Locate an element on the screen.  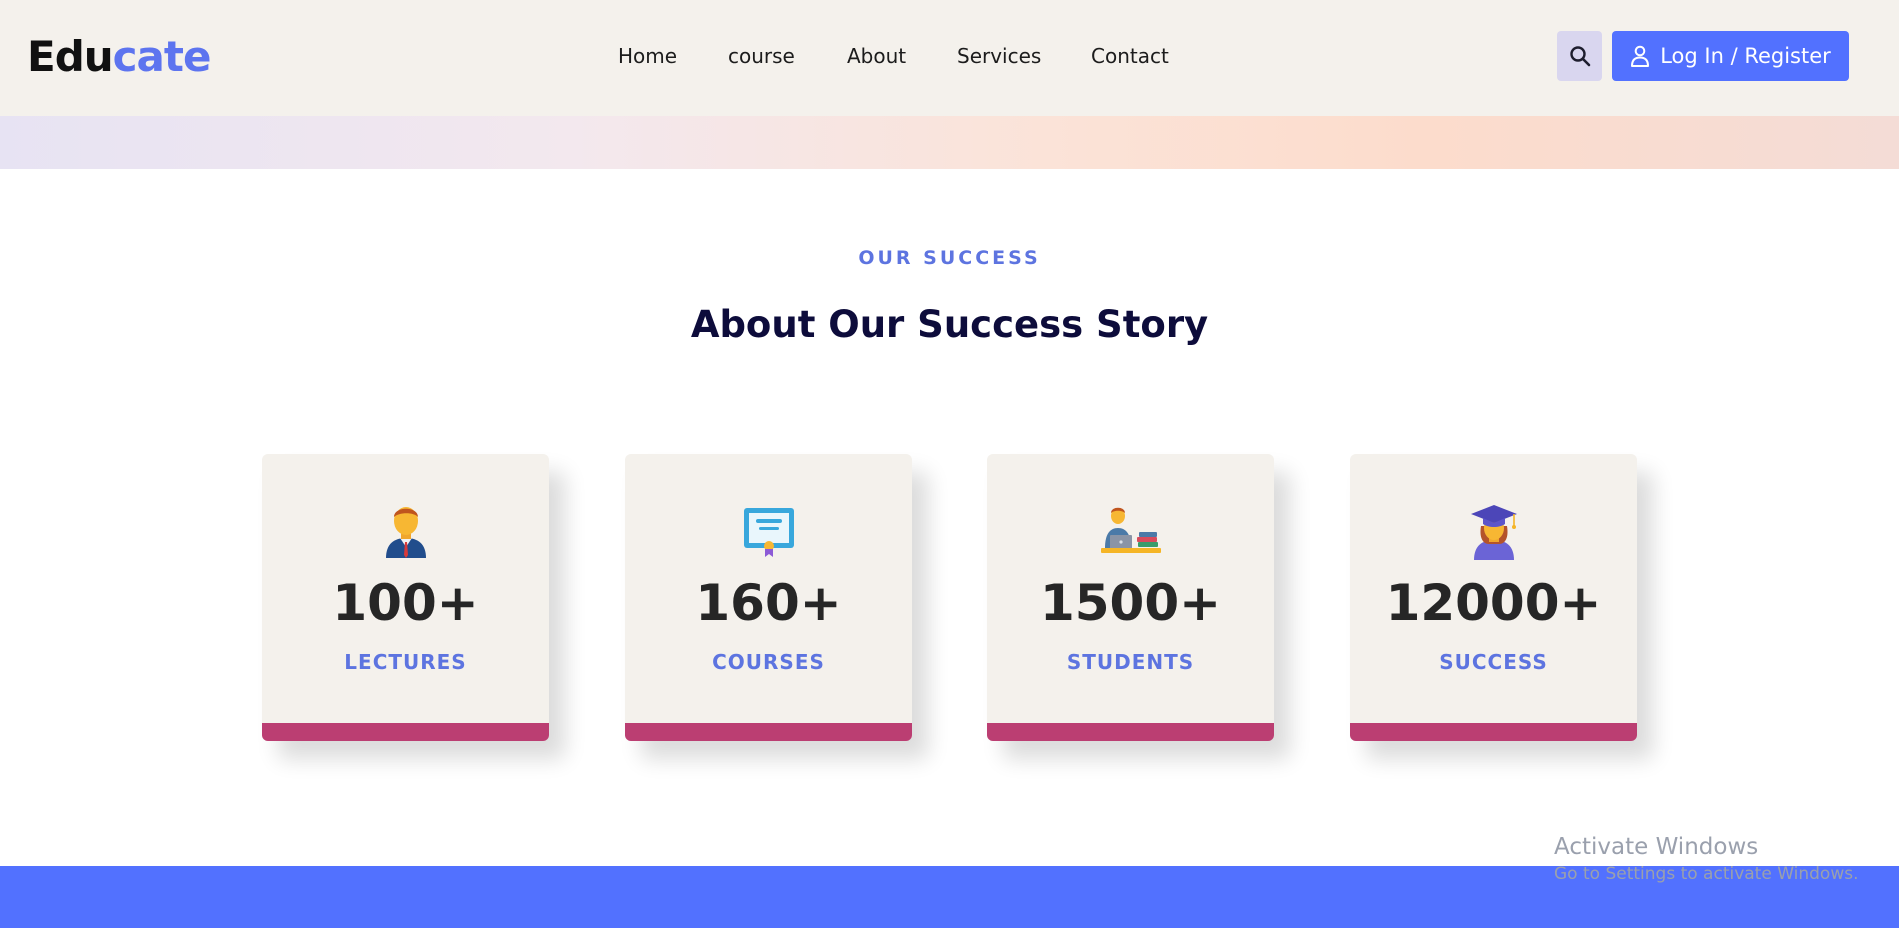
stat-value: 12000+ is located at coordinates (1493, 603).